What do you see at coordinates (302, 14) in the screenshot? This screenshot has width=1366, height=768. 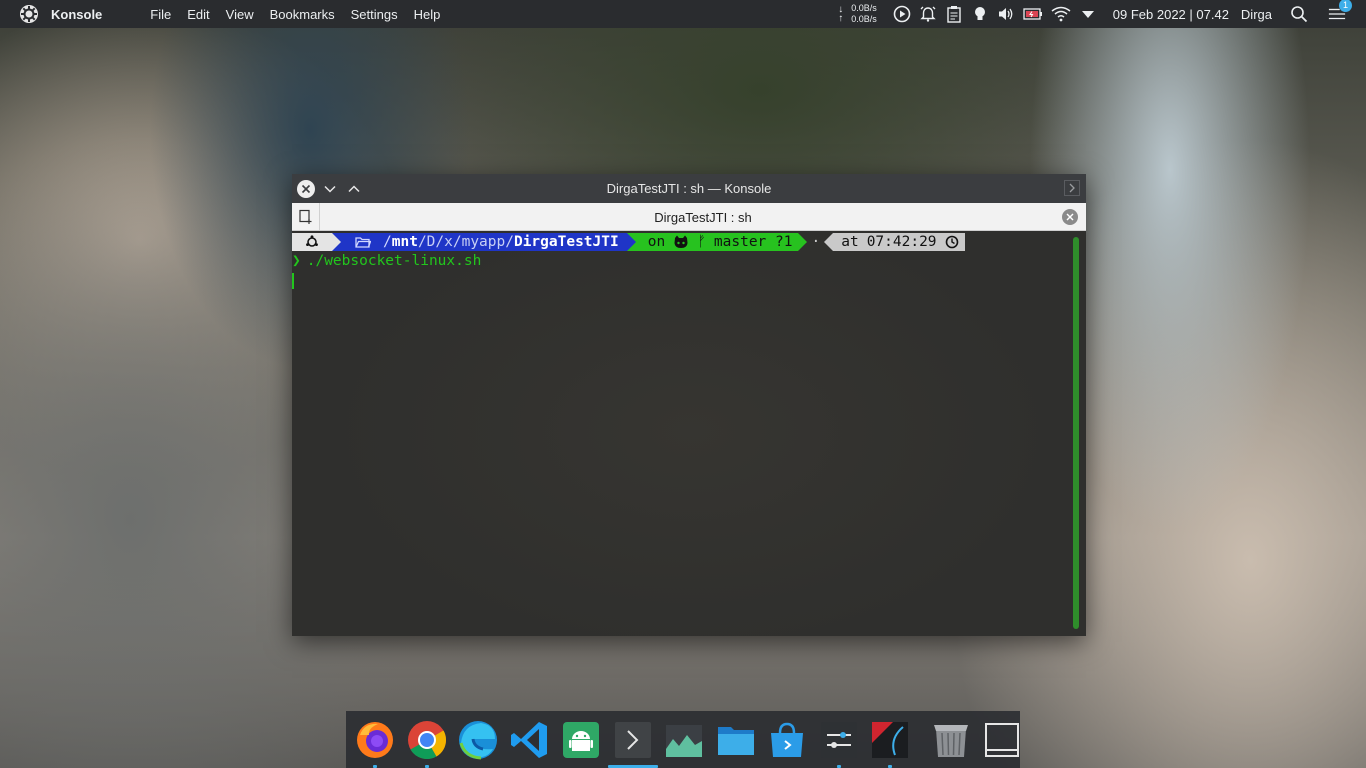 I see `menu-bookmarks: Bookmarks` at bounding box center [302, 14].